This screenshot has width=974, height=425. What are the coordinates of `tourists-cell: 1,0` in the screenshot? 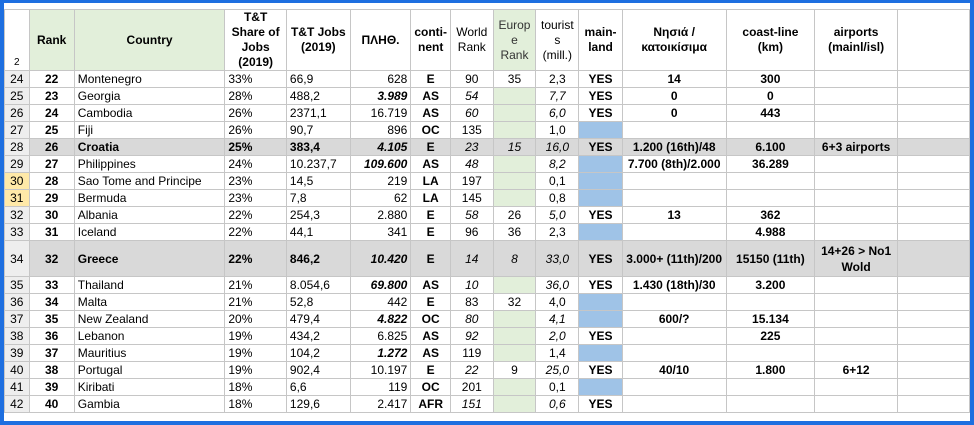 It's located at (557, 130).